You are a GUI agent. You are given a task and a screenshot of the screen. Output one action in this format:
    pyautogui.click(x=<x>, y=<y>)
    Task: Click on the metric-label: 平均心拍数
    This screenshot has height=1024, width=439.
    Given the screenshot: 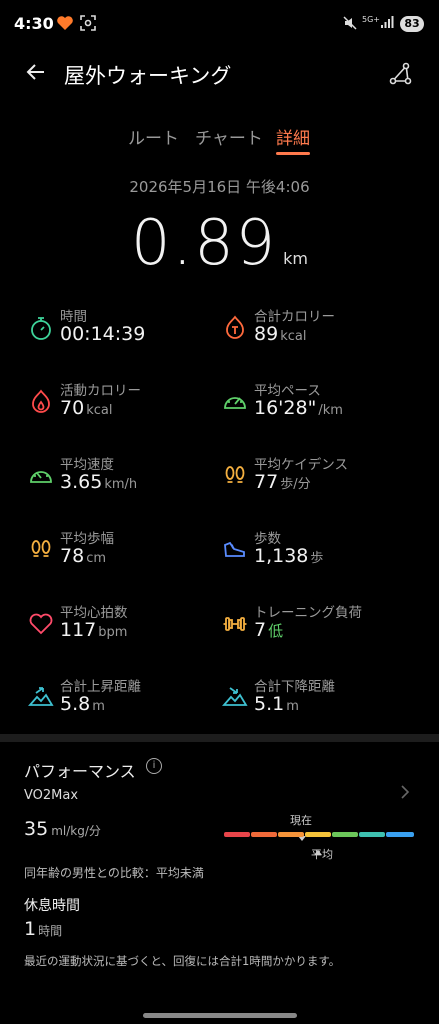 What is the action you would take?
    pyautogui.click(x=94, y=613)
    